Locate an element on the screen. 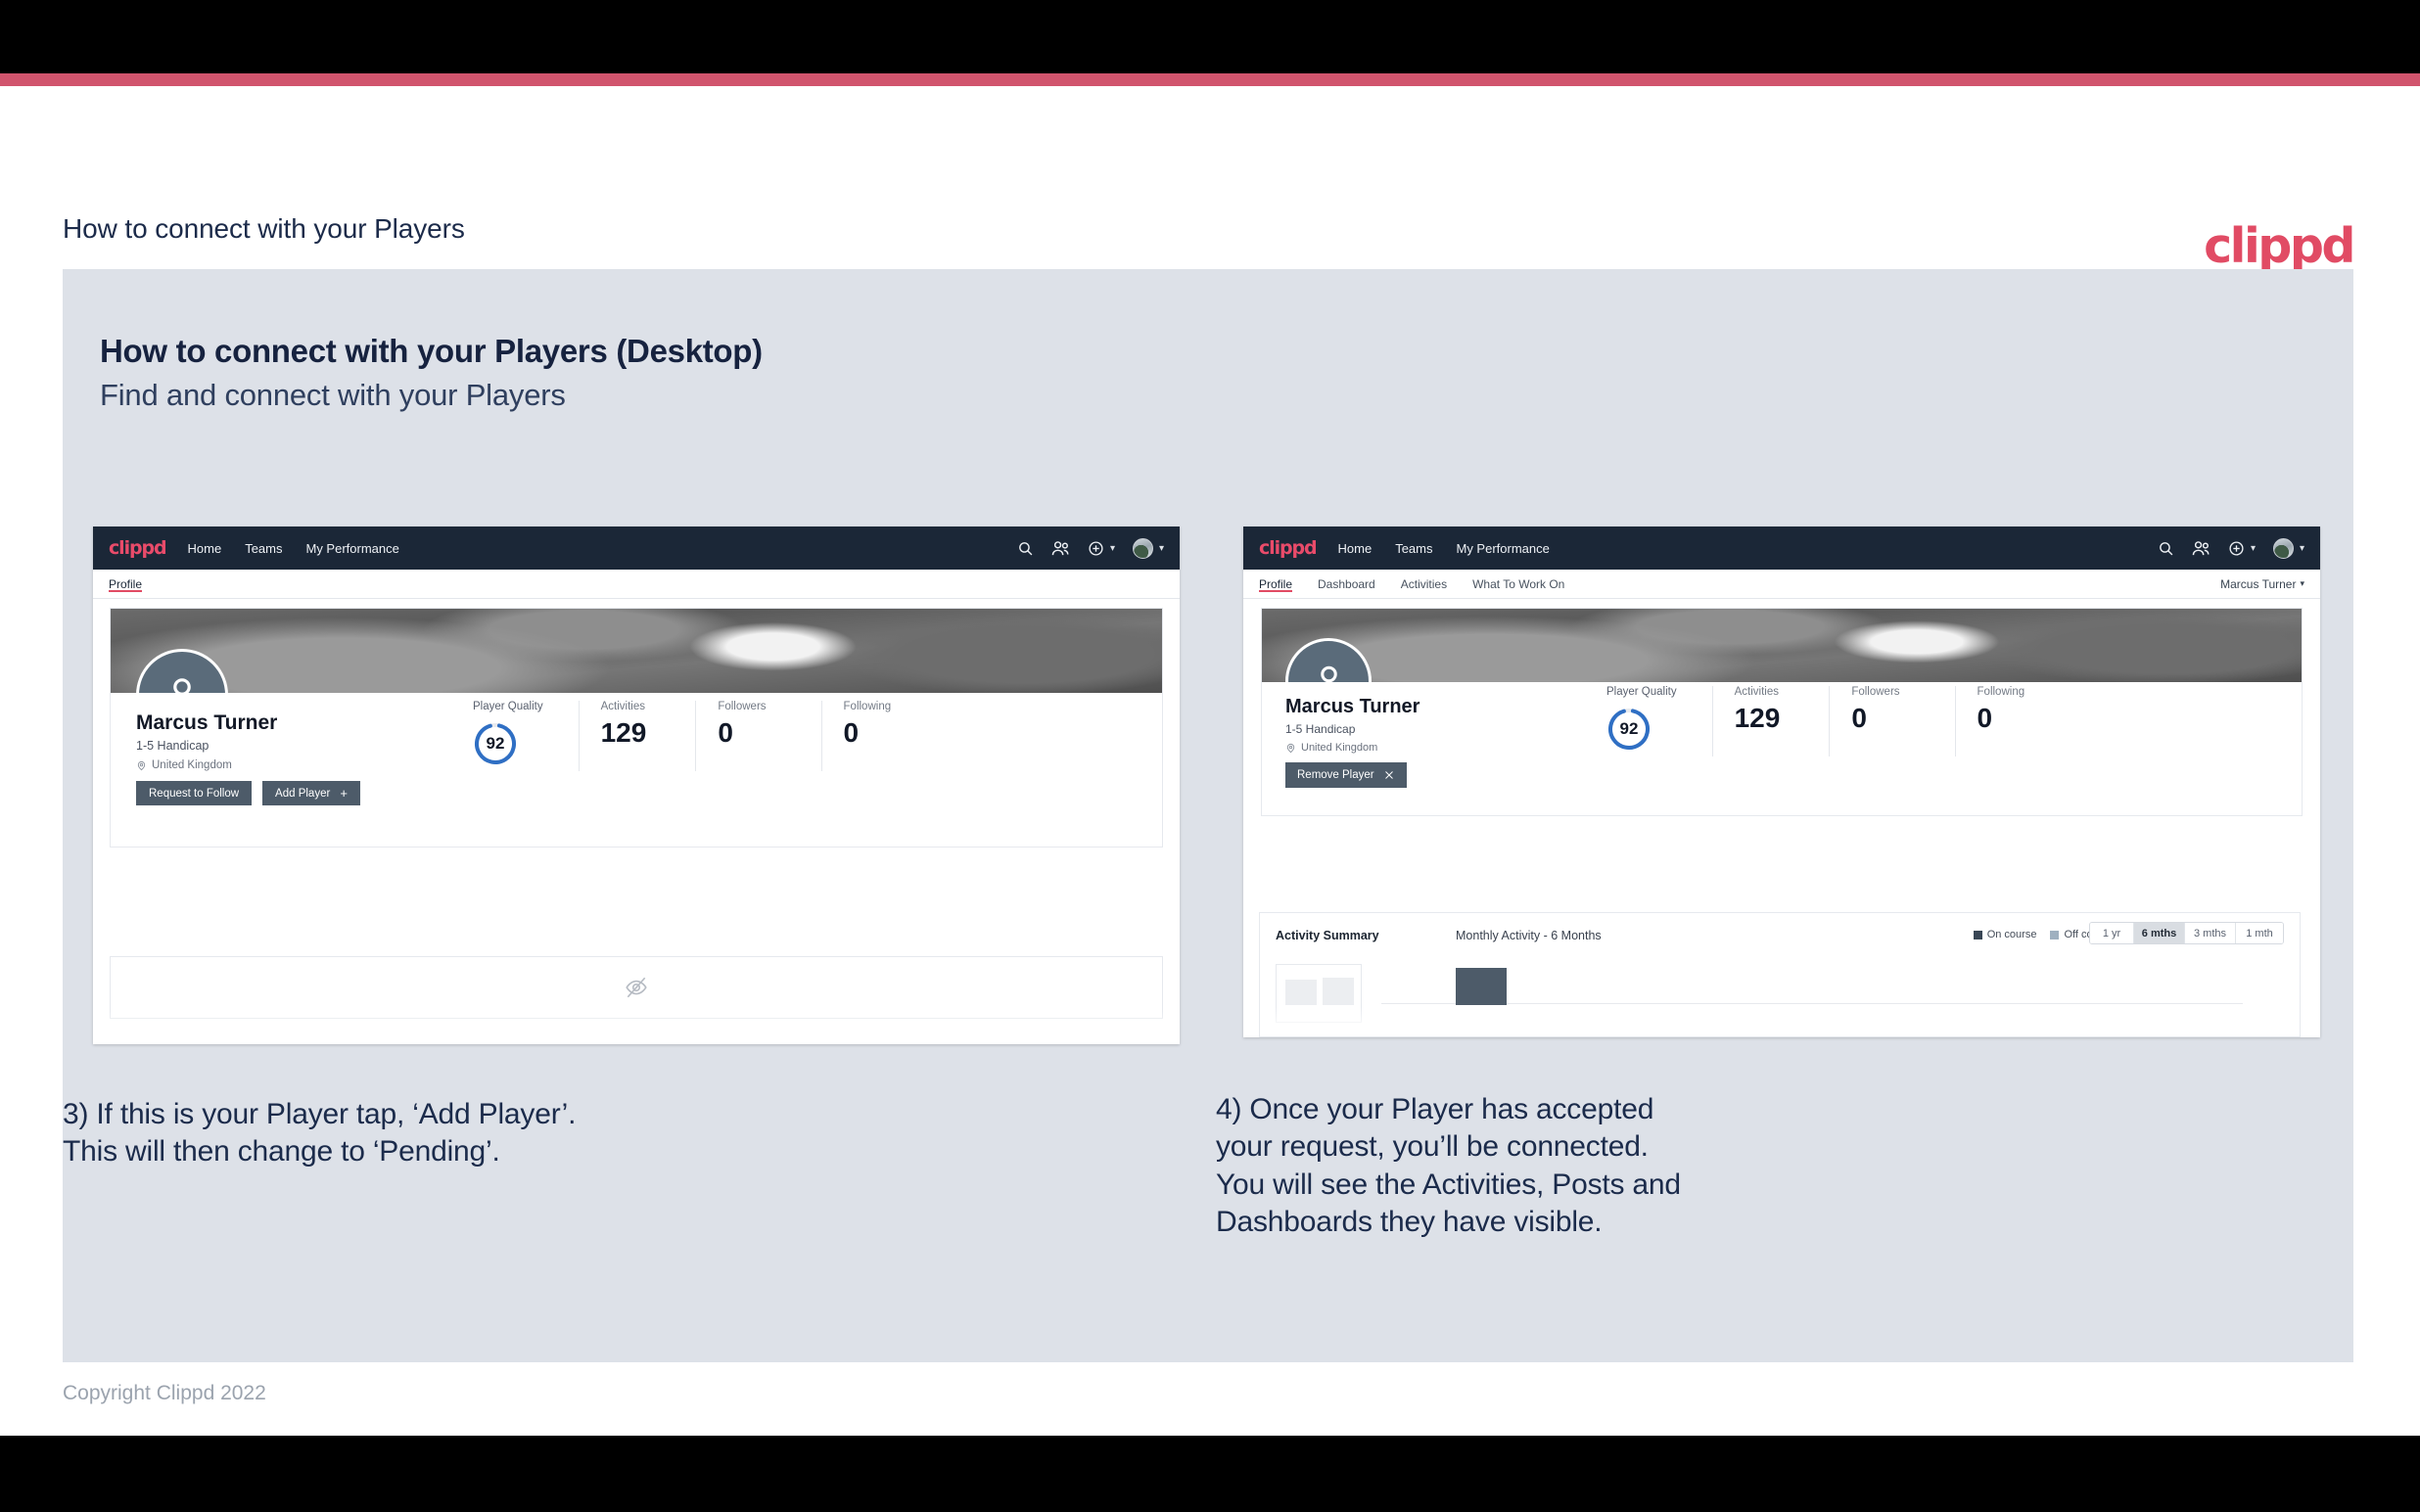  tab-activities: Activities is located at coordinates (1424, 584).